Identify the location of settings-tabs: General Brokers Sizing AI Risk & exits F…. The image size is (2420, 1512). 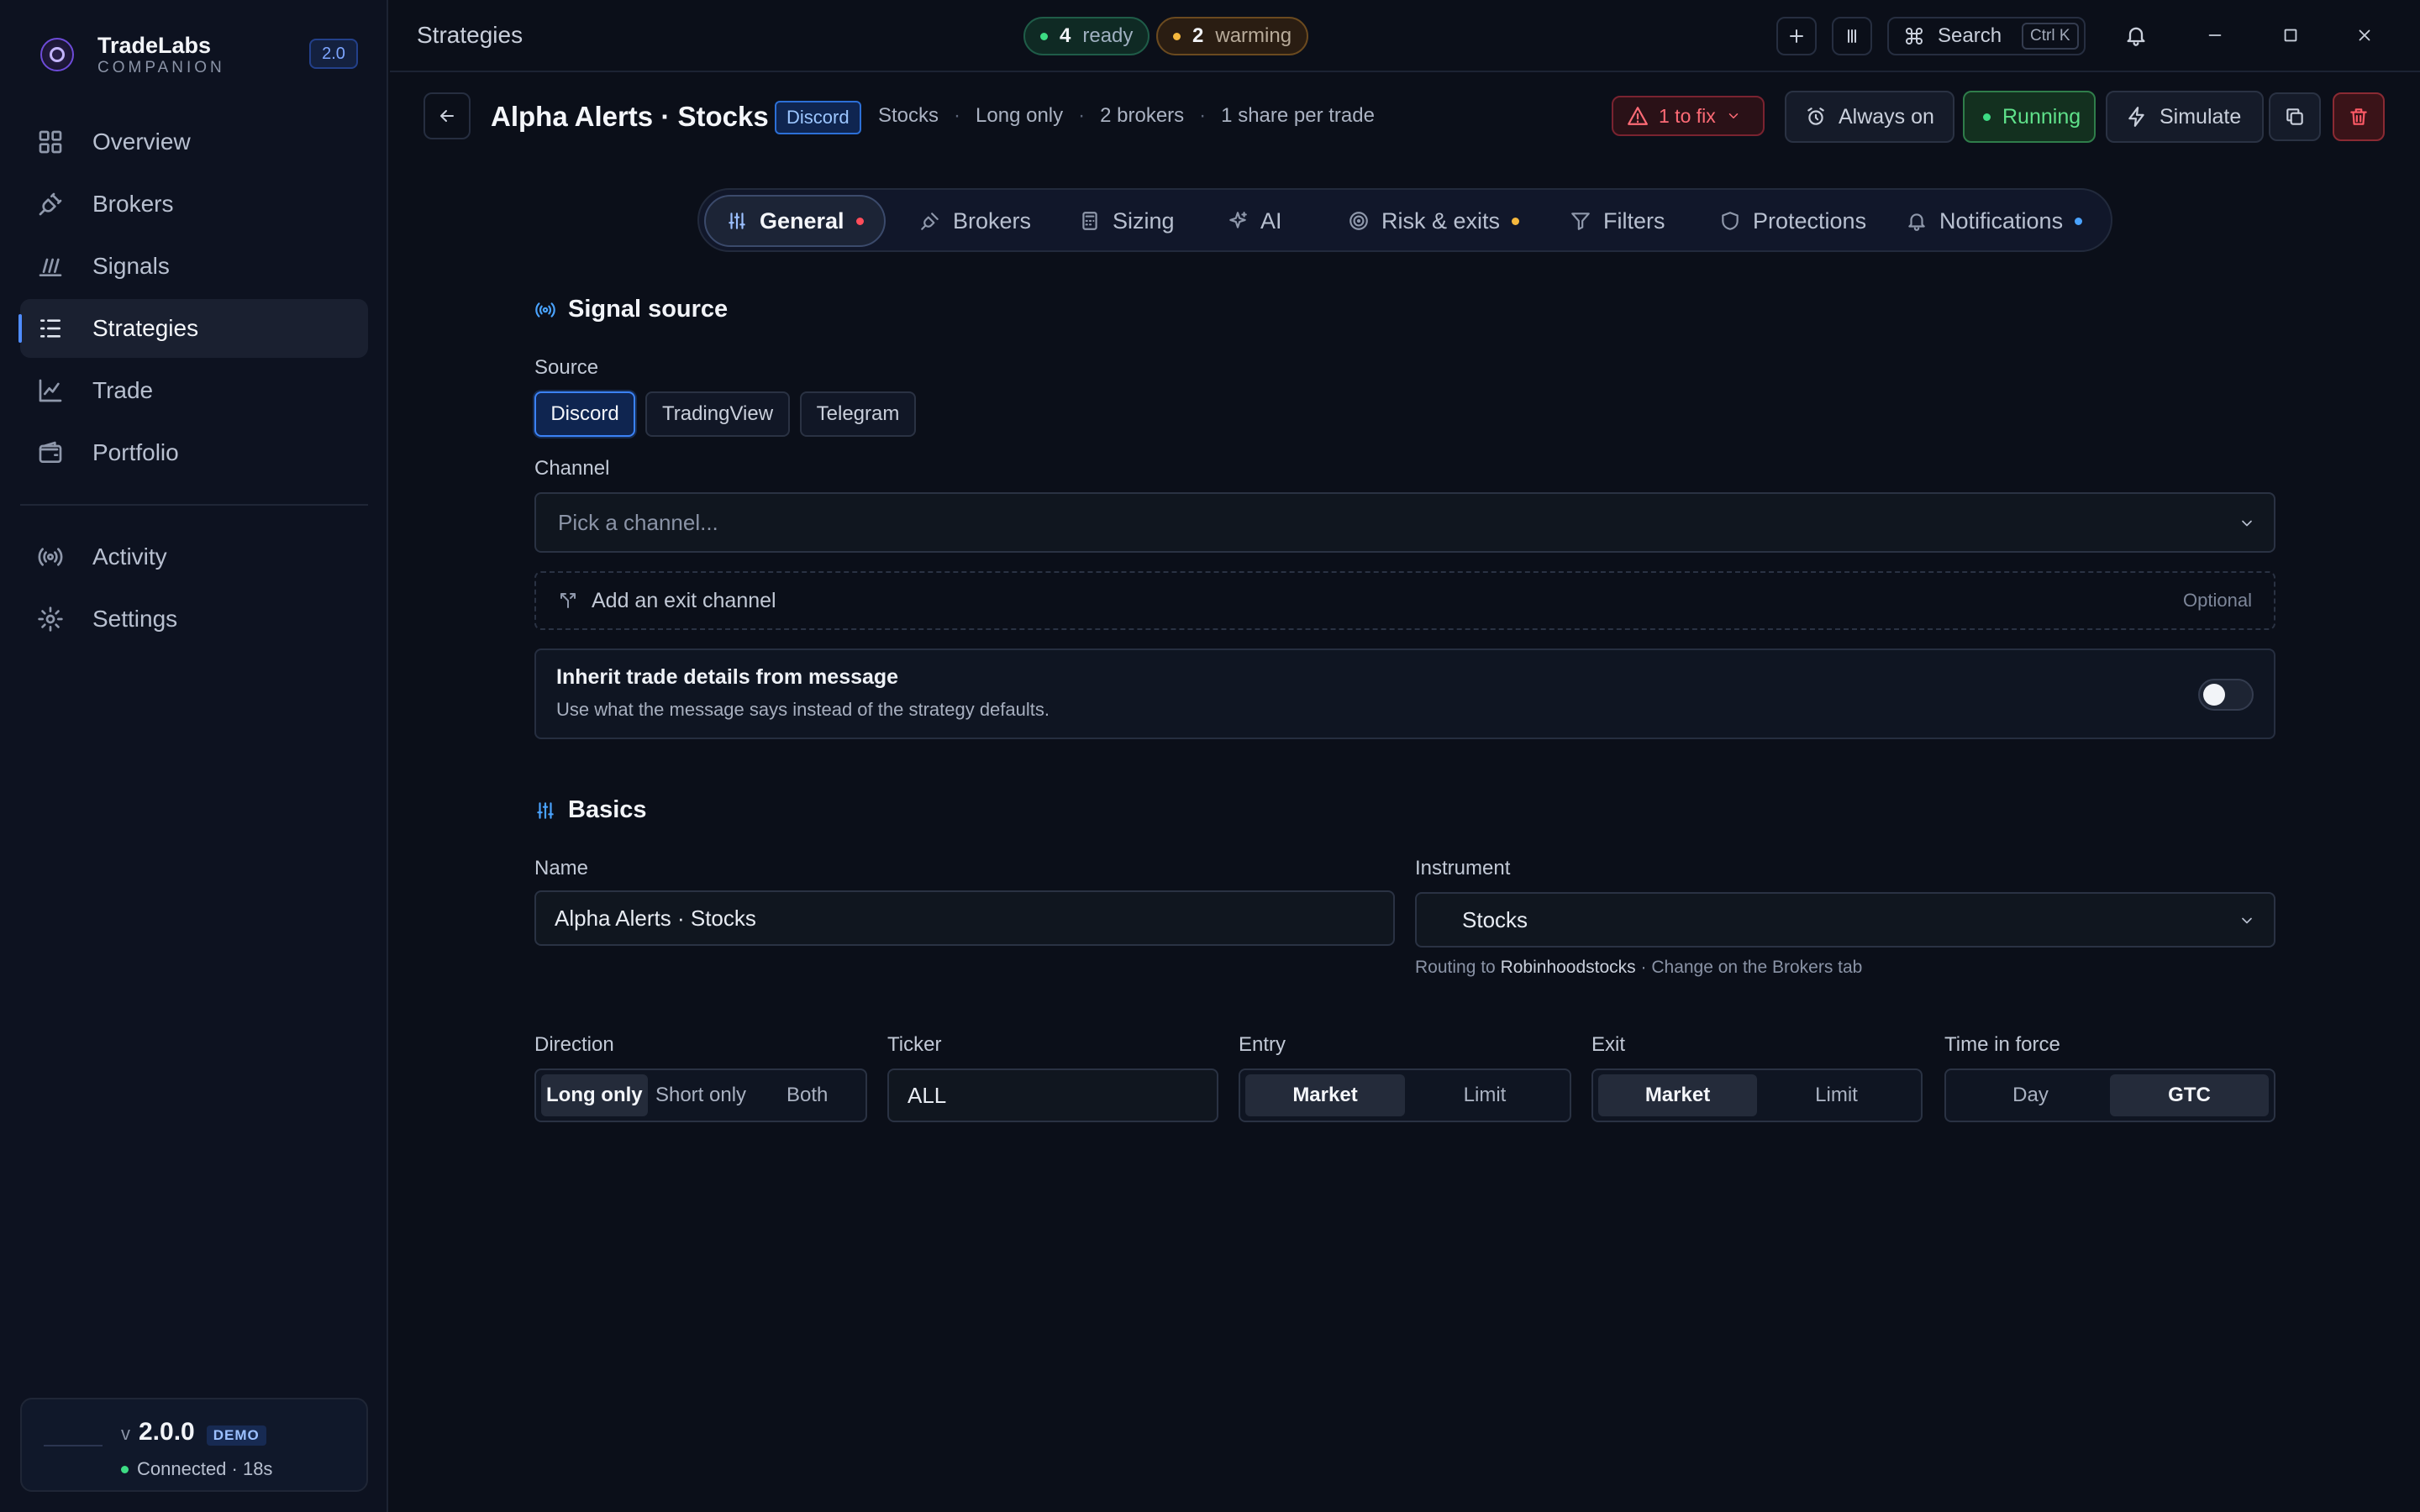
(1405, 220).